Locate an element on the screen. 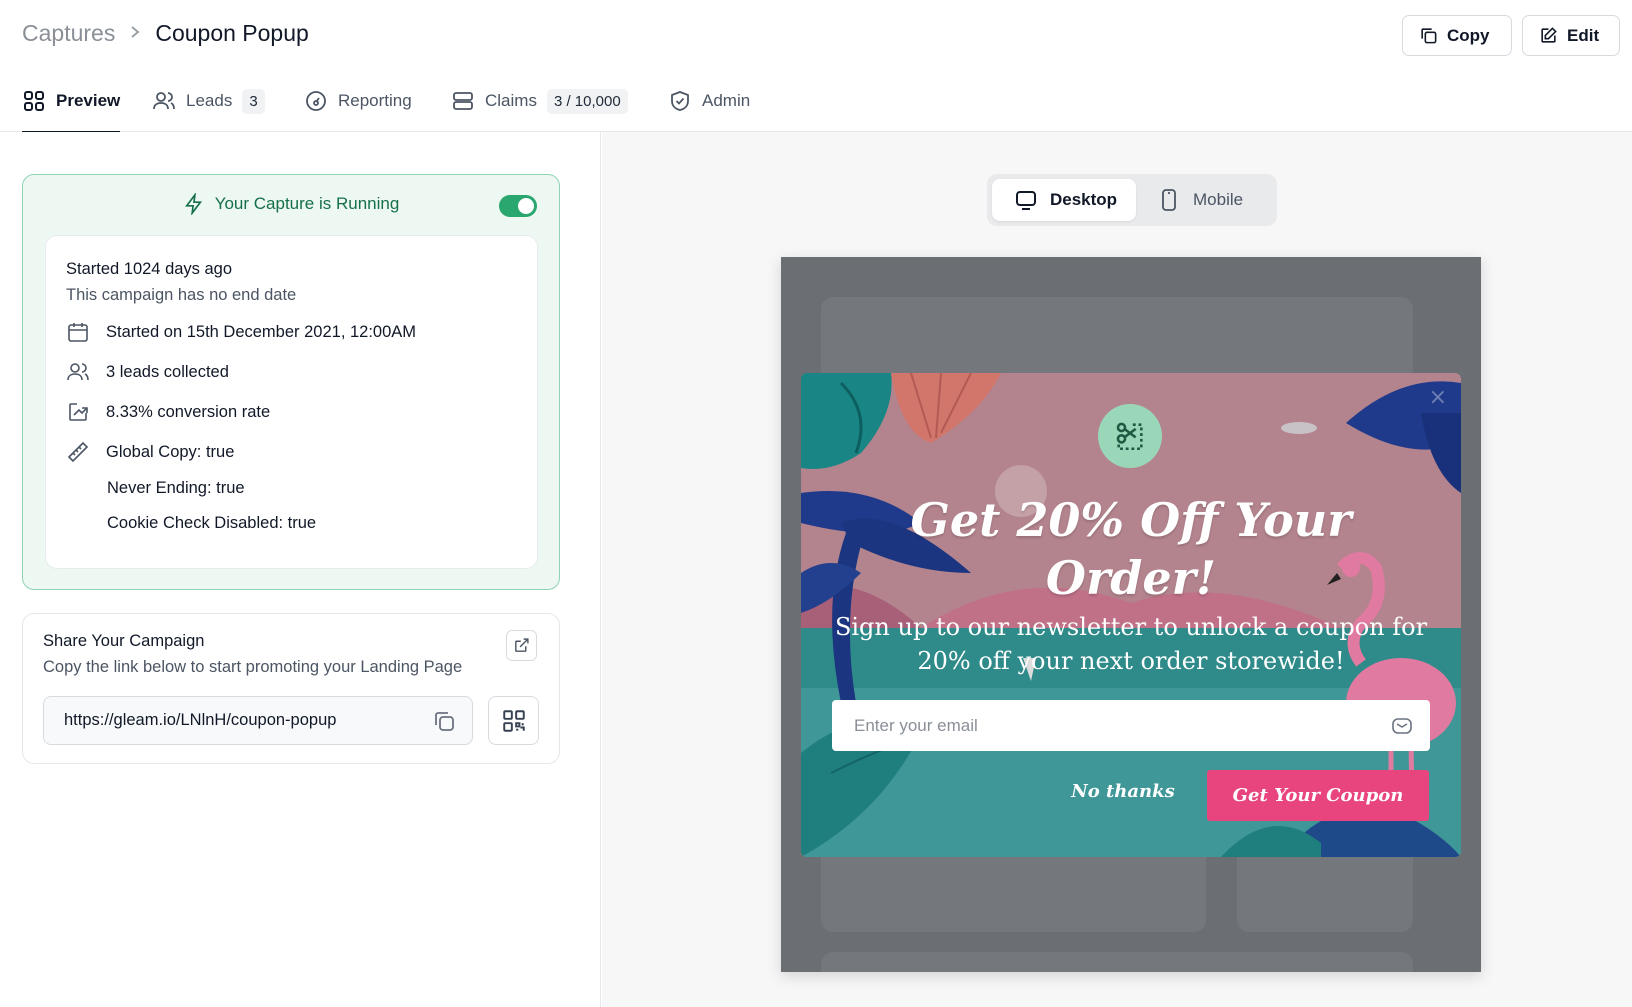 The image size is (1632, 1007). close-icon: × is located at coordinates (1438, 397).